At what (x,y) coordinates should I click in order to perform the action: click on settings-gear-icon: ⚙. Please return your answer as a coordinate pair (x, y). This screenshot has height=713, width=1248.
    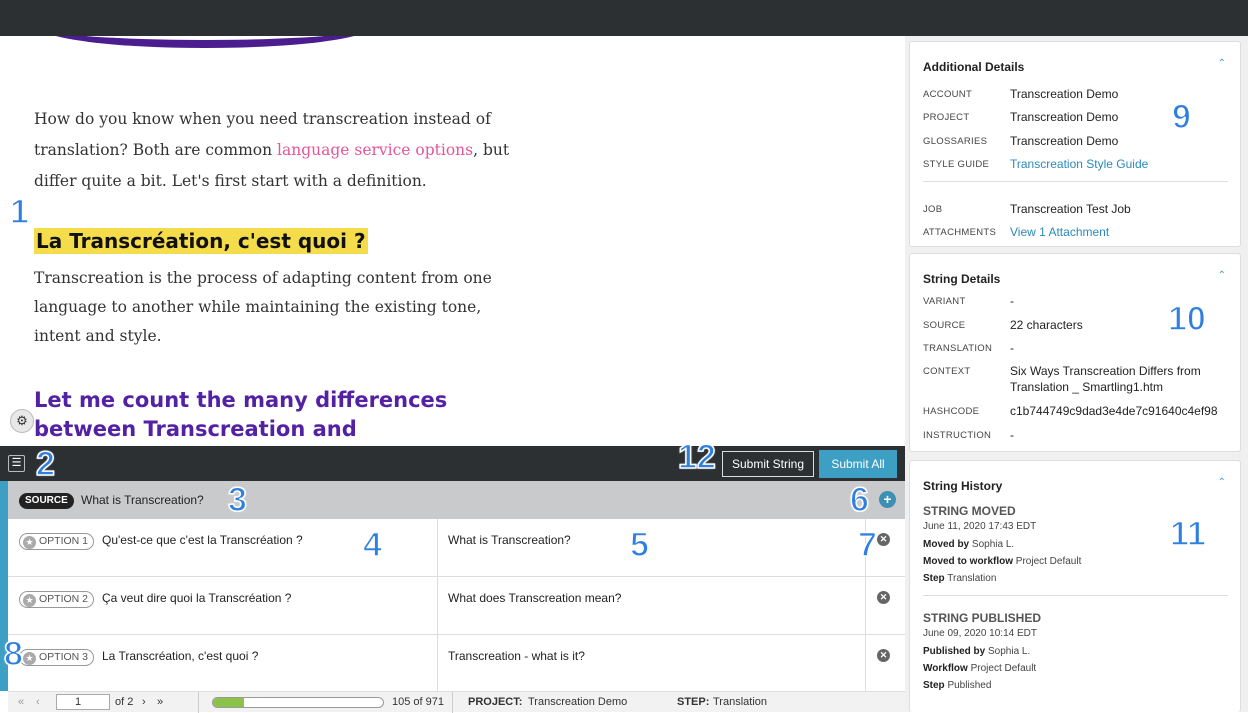
    Looking at the image, I should click on (22, 421).